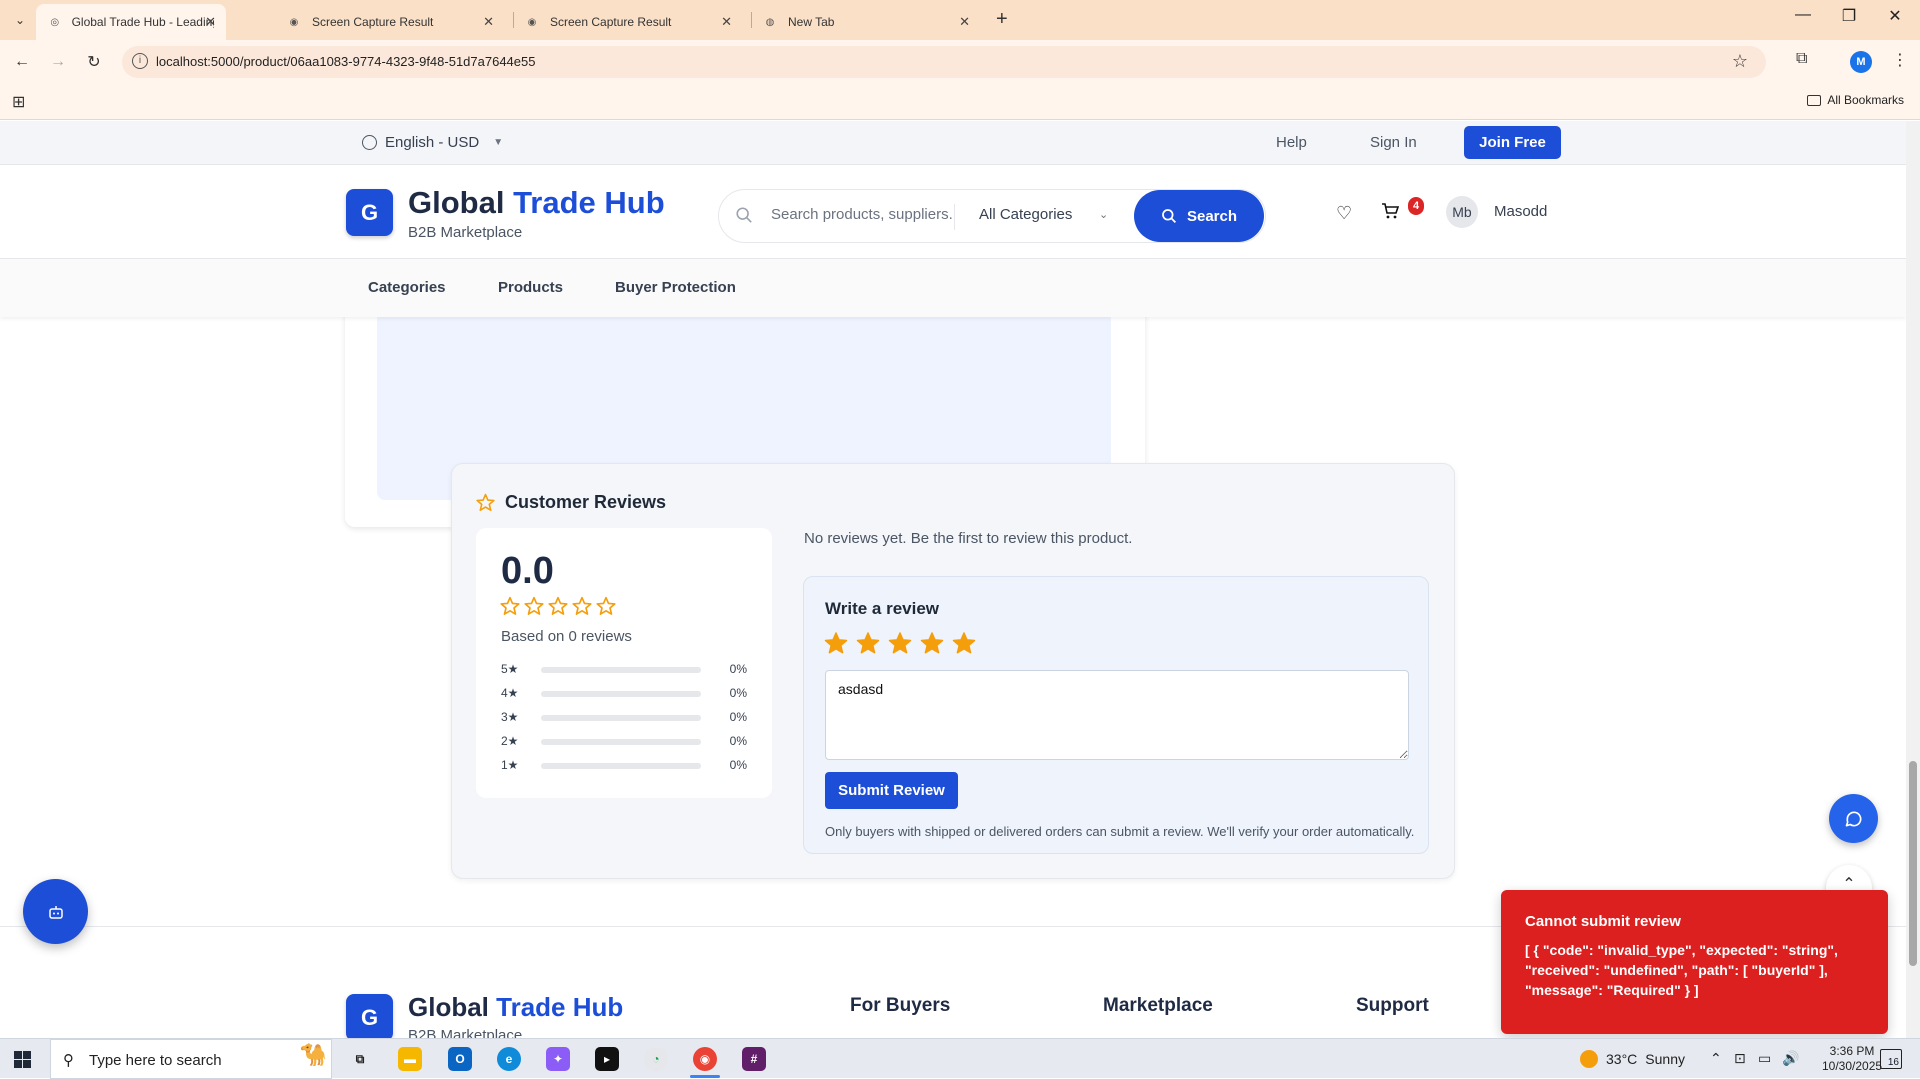  What do you see at coordinates (1740, 1058) in the screenshot?
I see `meet-icon: ⊡` at bounding box center [1740, 1058].